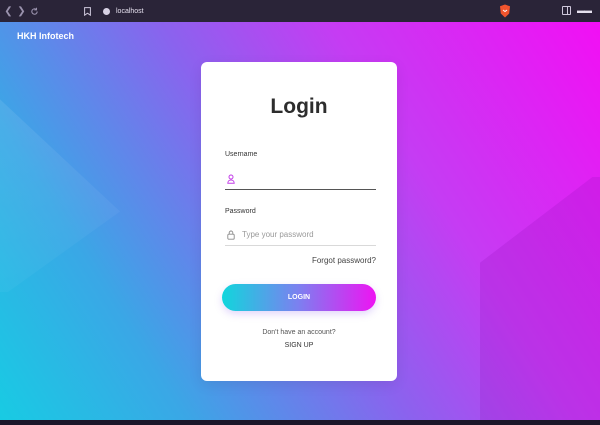 This screenshot has height=425, width=600. Describe the element at coordinates (34, 11) in the screenshot. I see `reload-icon` at that location.